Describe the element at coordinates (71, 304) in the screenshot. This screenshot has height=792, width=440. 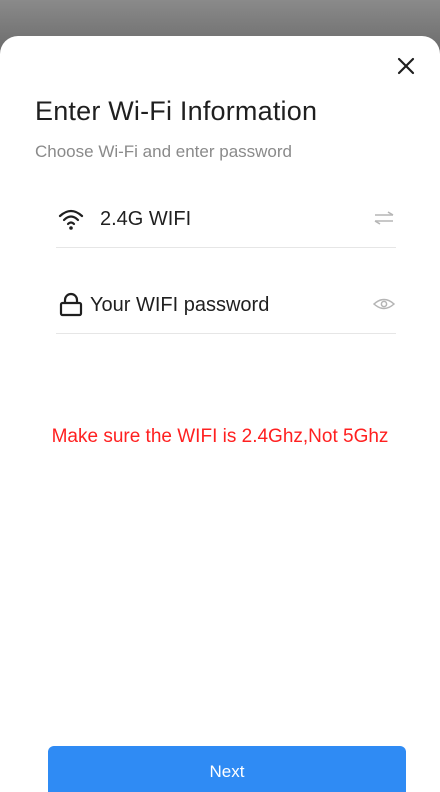
I see `lock-icon` at that location.